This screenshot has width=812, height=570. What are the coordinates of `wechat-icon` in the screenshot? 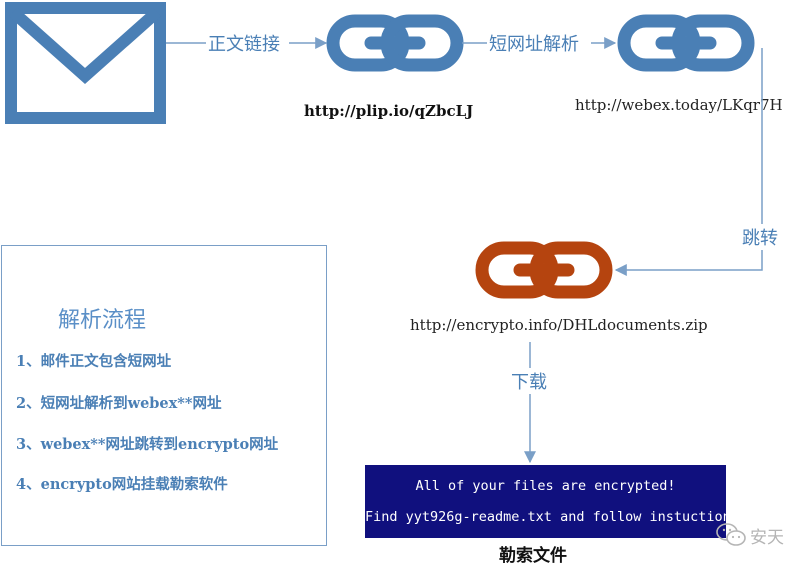 It's located at (731, 534).